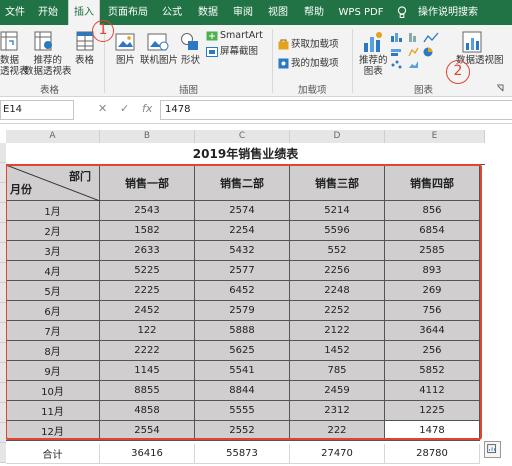 Image resolution: width=512 pixels, height=466 pixels. Describe the element at coordinates (147, 291) in the screenshot. I see `value-cell: 2225` at that location.